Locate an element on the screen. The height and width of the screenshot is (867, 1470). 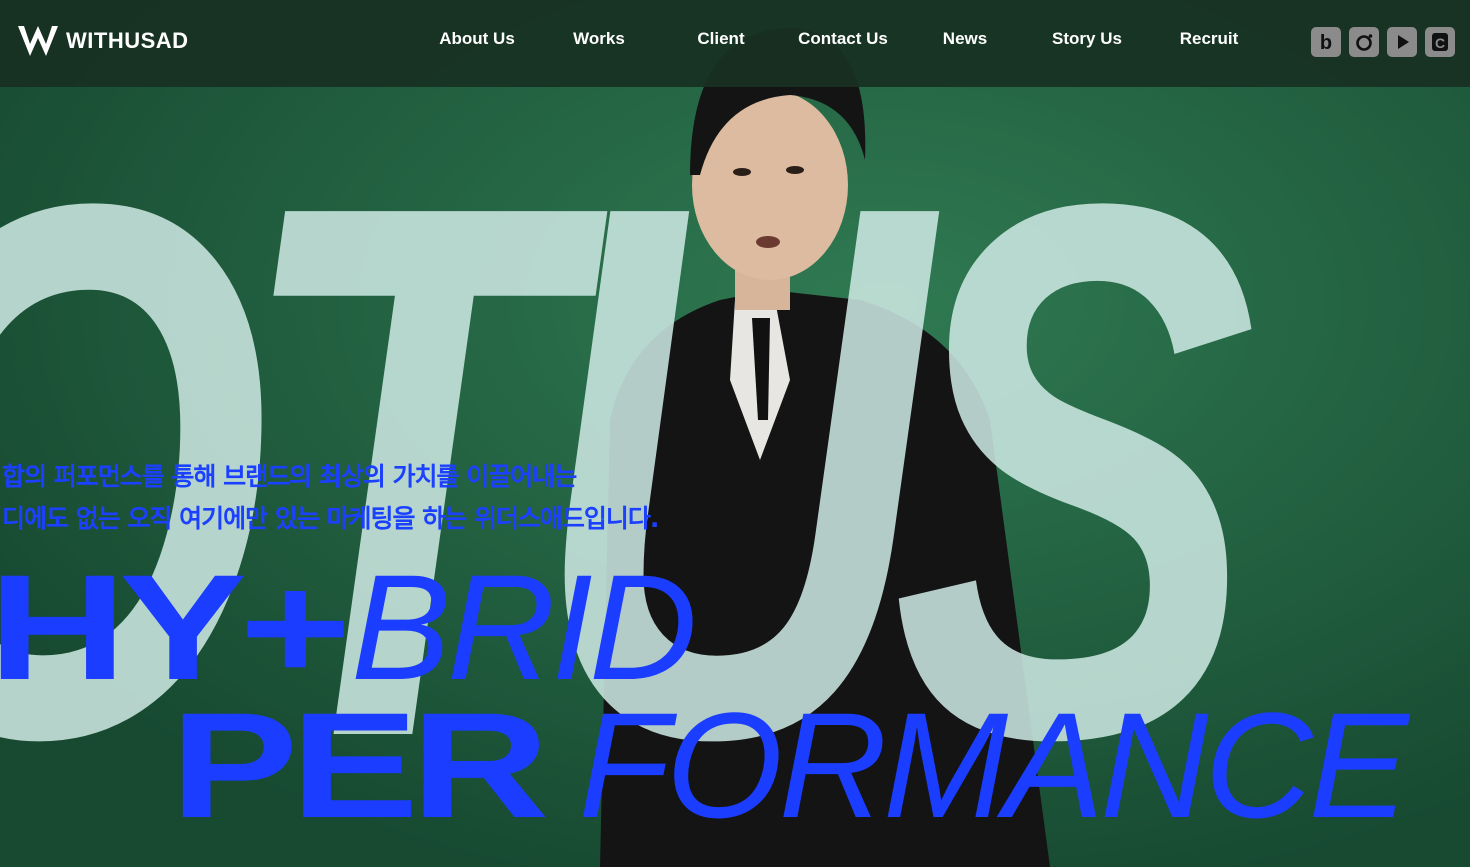
svg-text: b is located at coordinates (1326, 42).